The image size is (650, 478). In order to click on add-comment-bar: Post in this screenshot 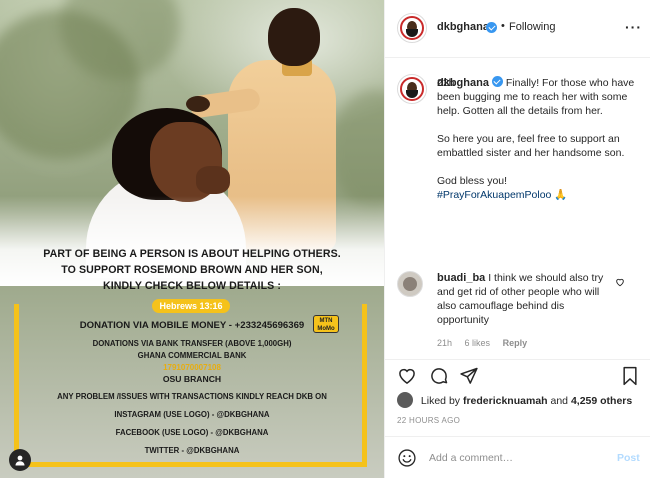, I will do `click(517, 457)`.